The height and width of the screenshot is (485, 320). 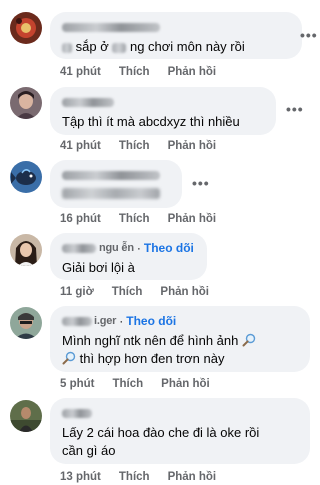 I want to click on comment-bubble, so click(x=116, y=184).